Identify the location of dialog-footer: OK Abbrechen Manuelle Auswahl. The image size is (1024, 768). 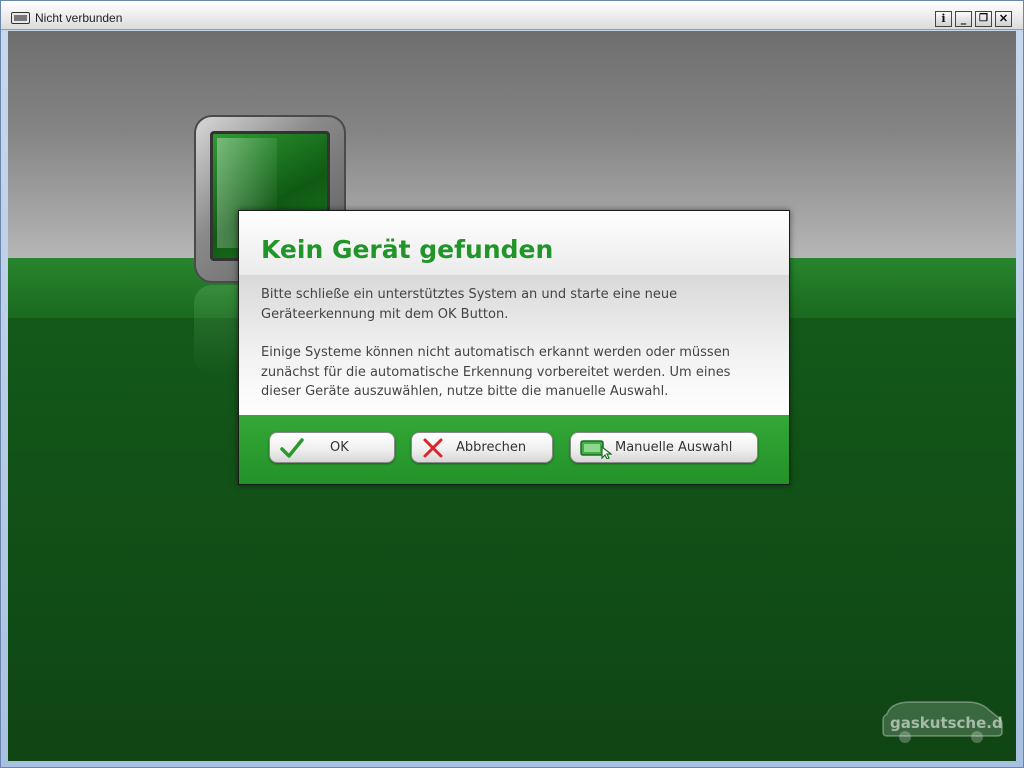
(514, 449).